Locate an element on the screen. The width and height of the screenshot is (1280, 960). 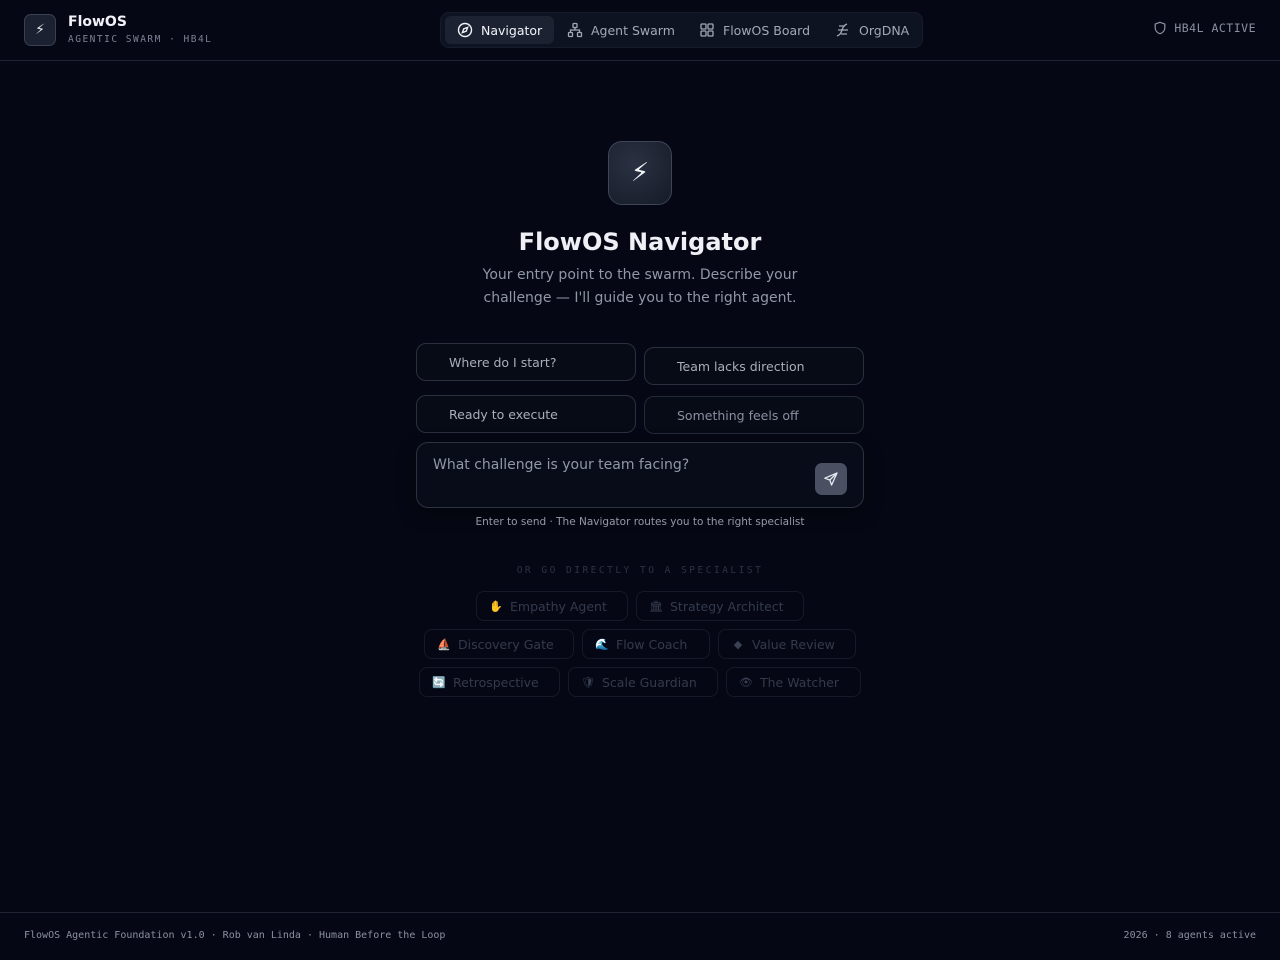
shield-icon is located at coordinates (1160, 28).